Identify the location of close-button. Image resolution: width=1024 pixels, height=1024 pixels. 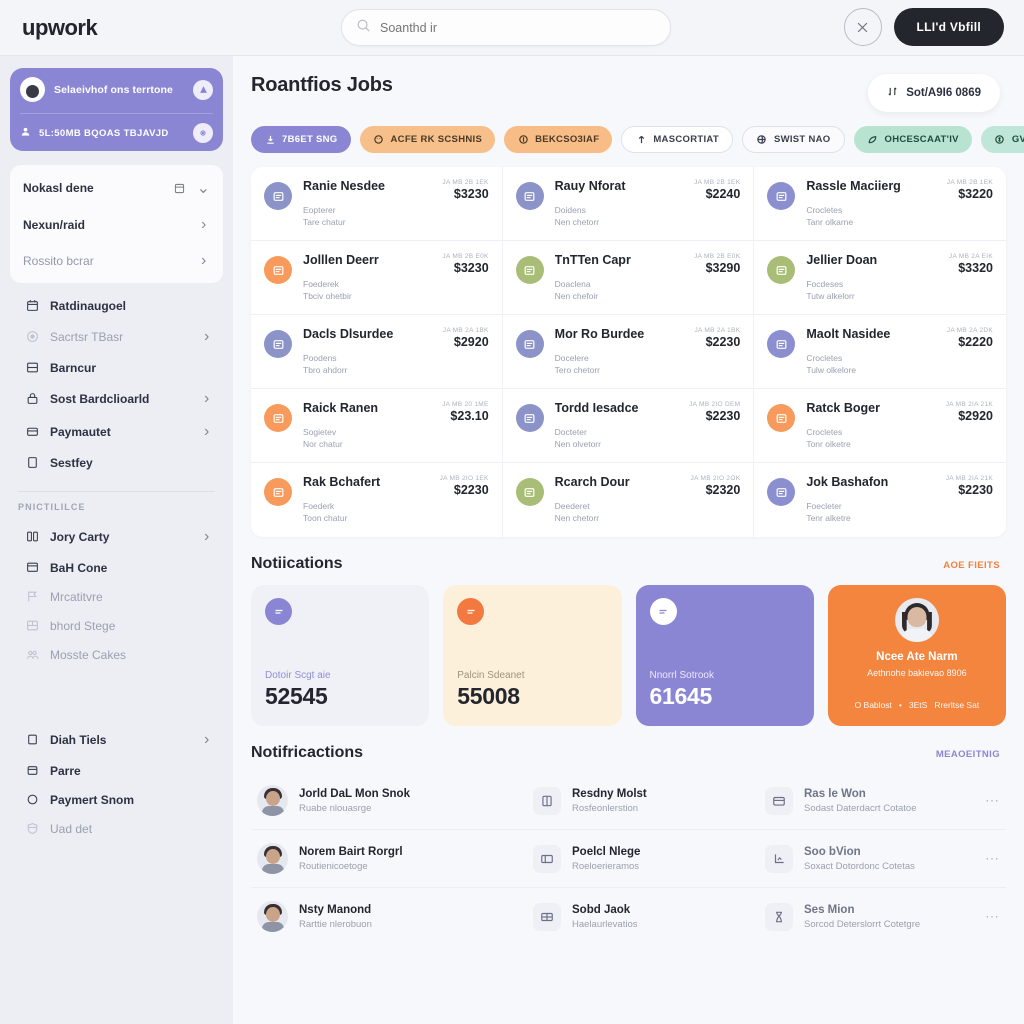
(862, 27).